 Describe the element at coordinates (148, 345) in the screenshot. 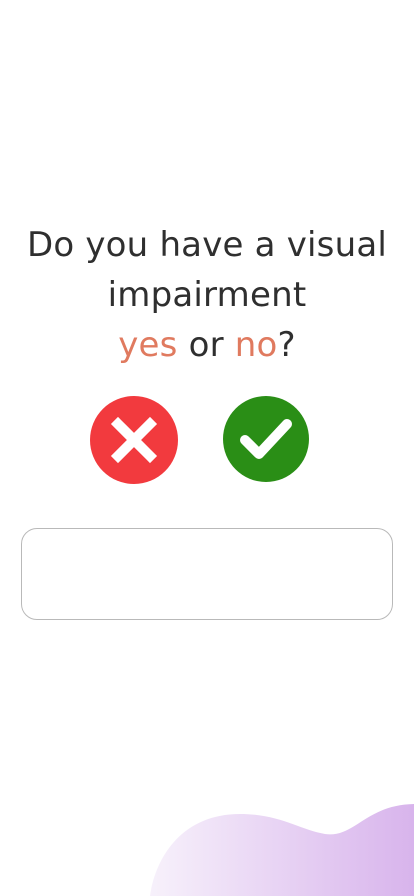

I see `yes-word: yes` at that location.